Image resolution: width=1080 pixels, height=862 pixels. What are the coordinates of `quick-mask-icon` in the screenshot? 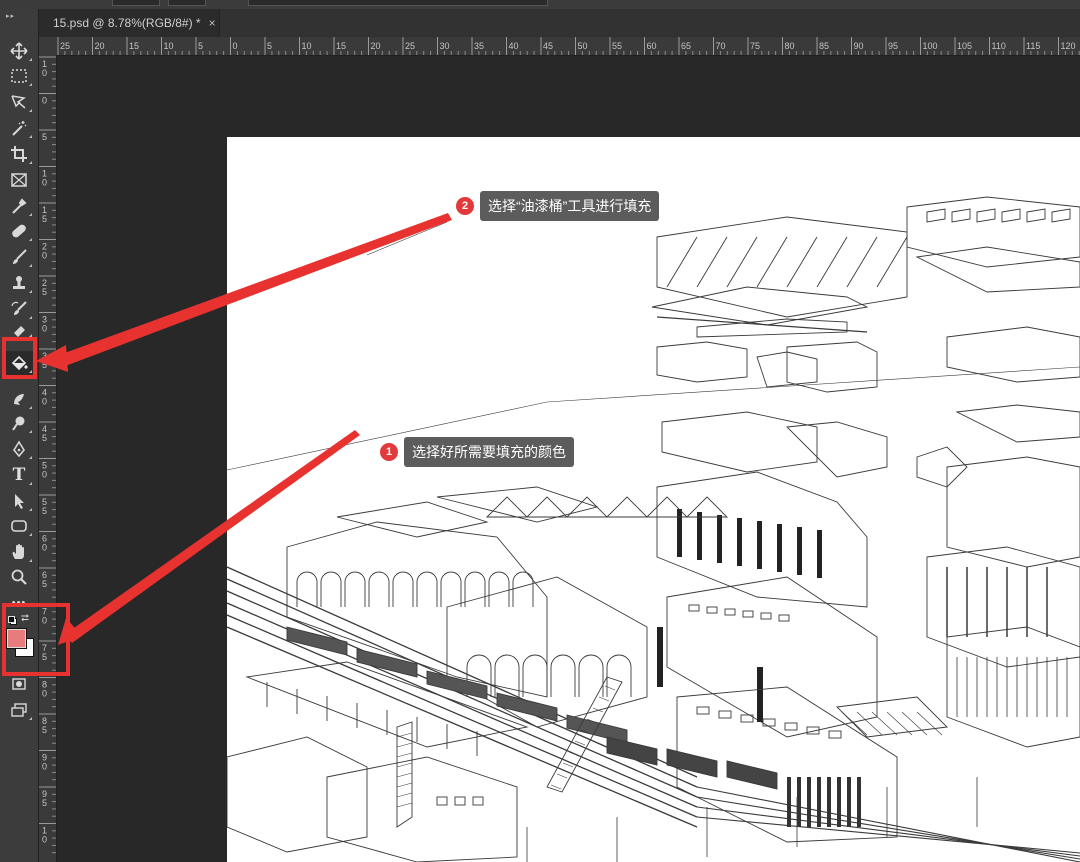 It's located at (19, 684).